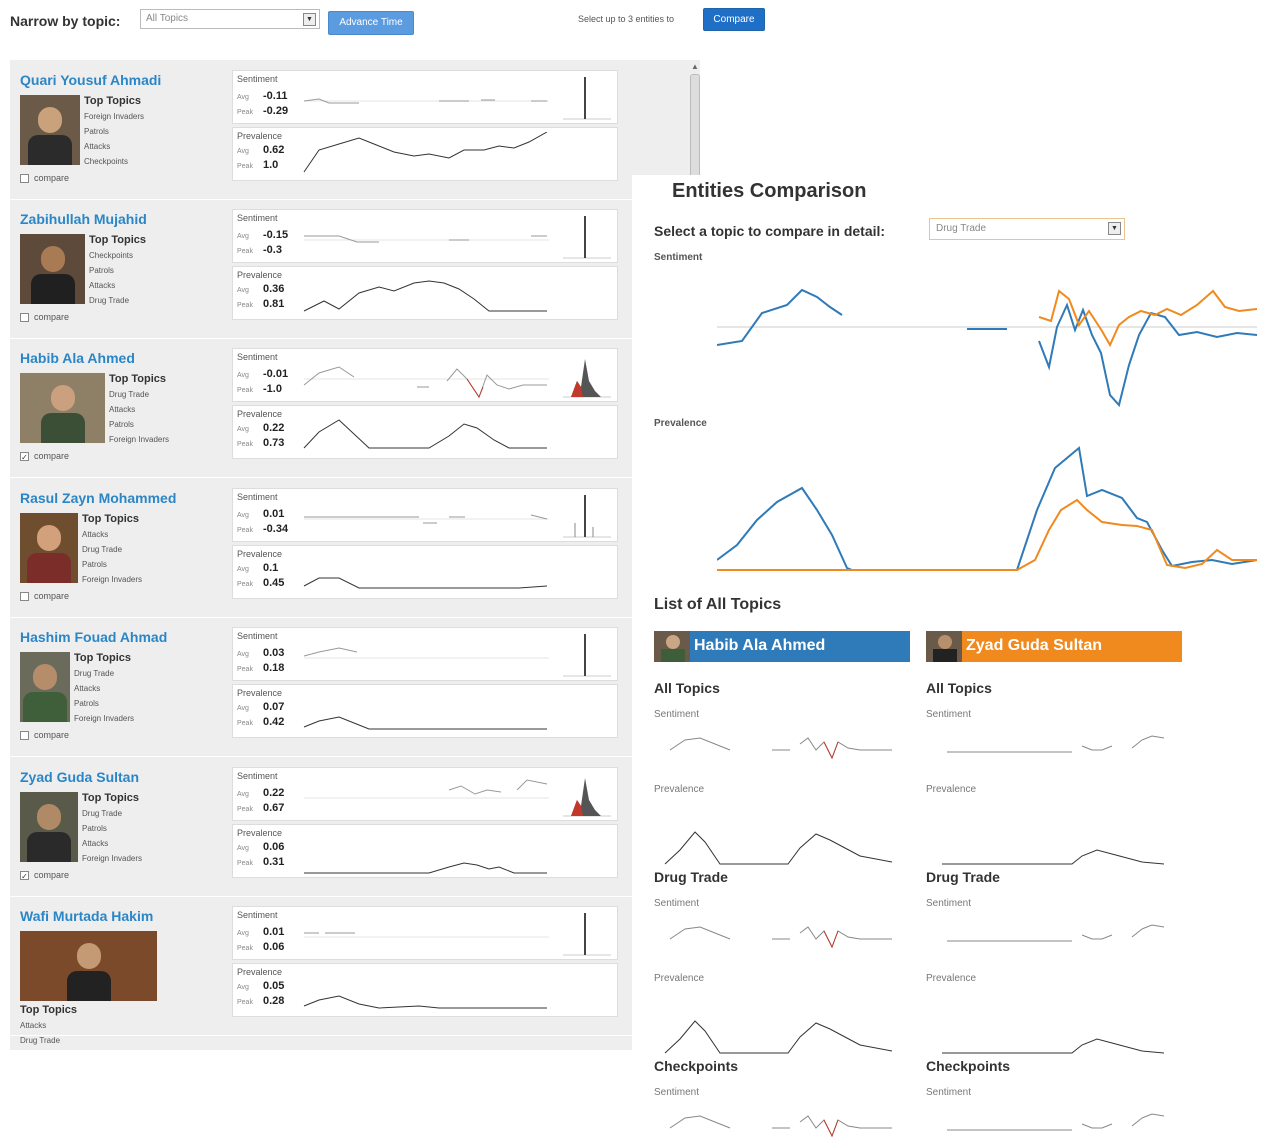  What do you see at coordinates (276, 235) in the screenshot?
I see `sentiment-avg-value: -0.15` at bounding box center [276, 235].